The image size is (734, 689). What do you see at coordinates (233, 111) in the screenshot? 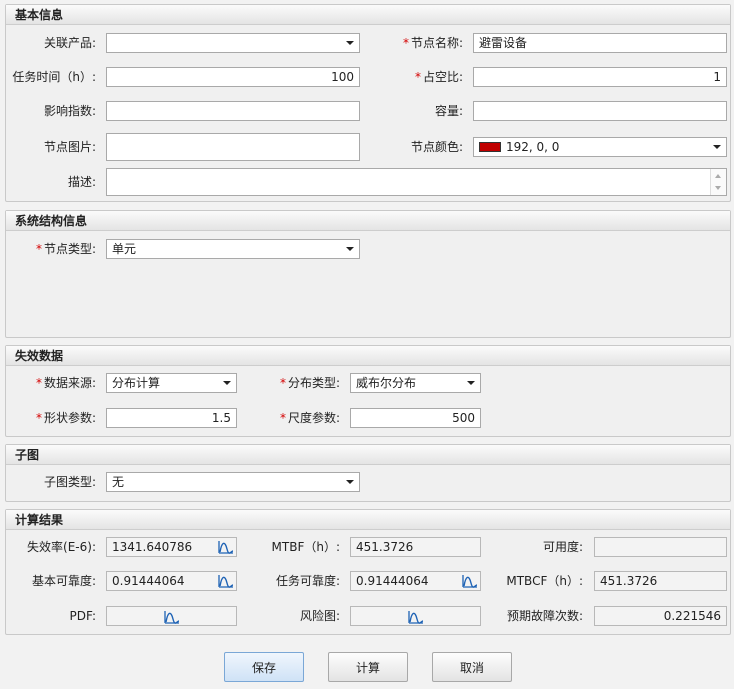
I see `influence-input` at bounding box center [233, 111].